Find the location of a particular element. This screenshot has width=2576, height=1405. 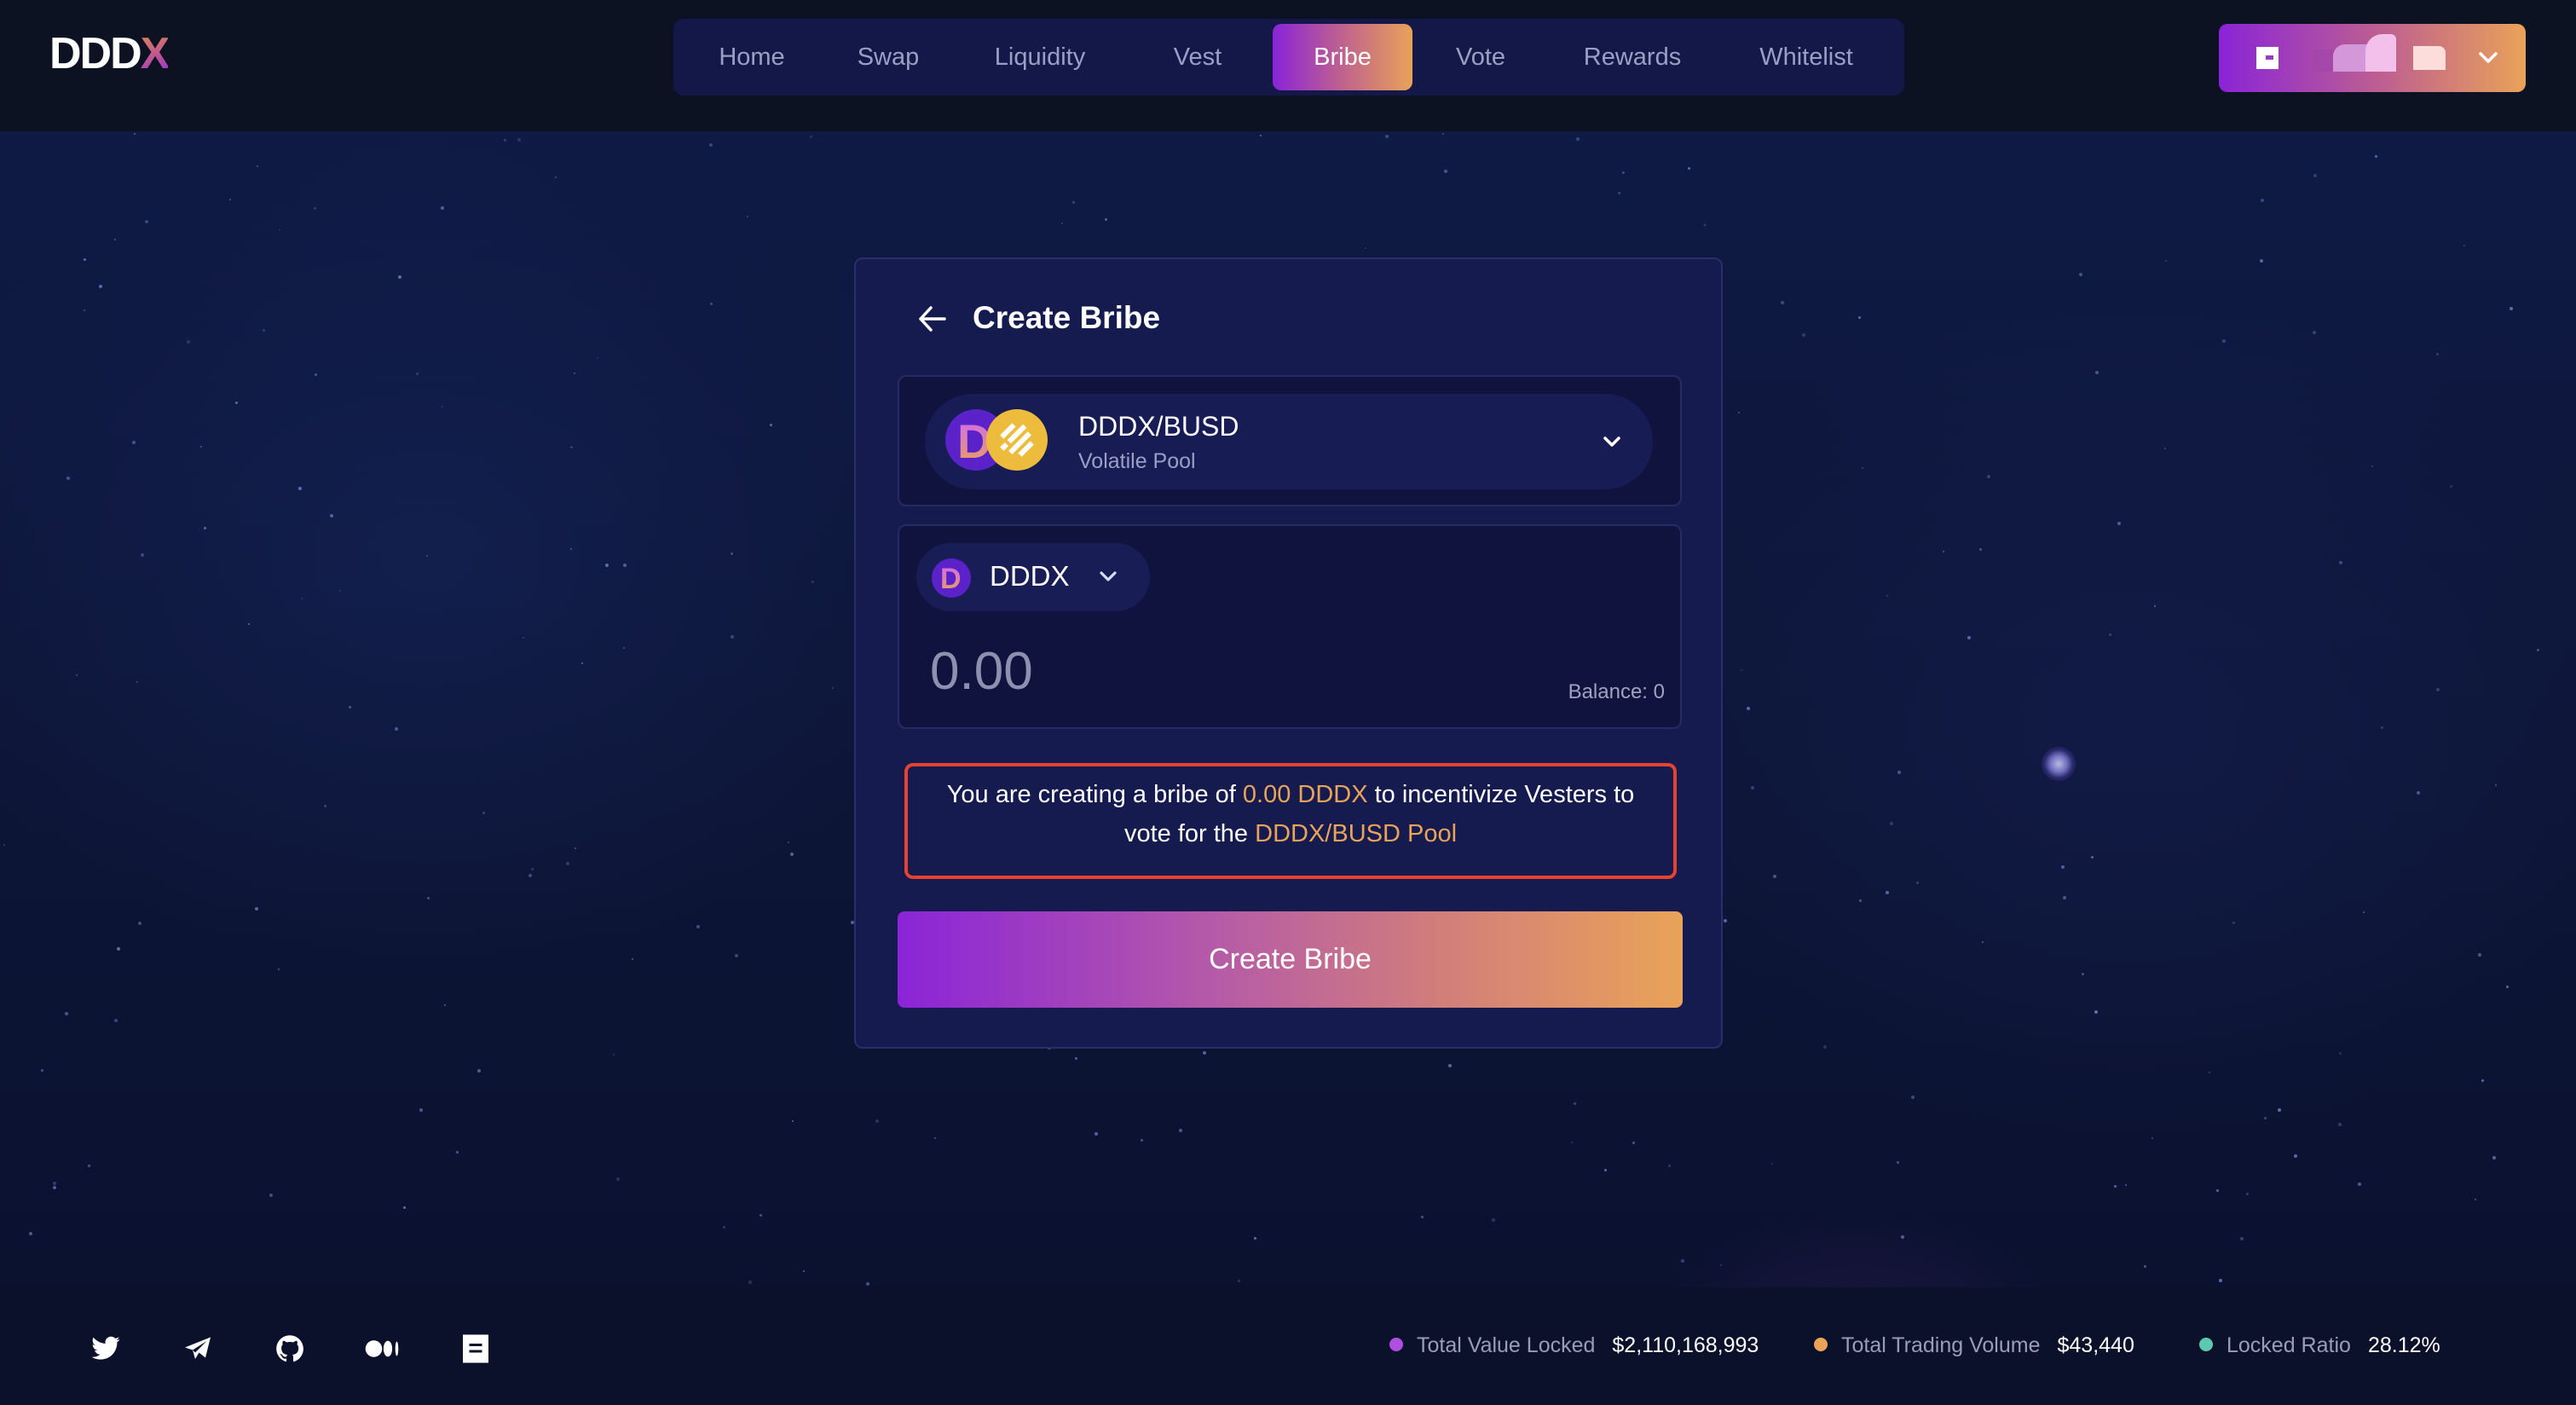

nav-vest: Vest is located at coordinates (1198, 57).